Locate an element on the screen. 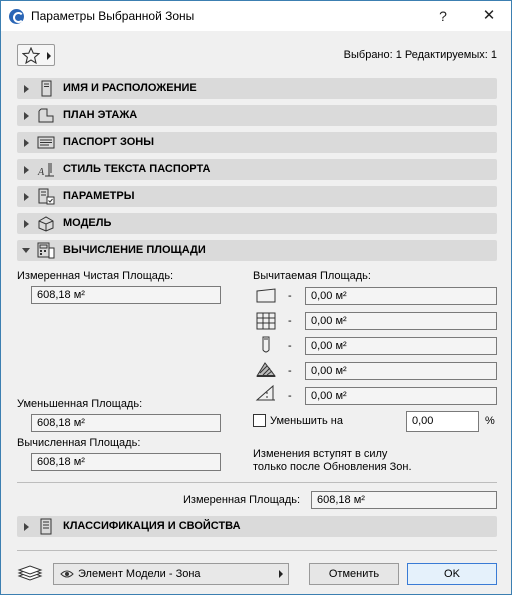 The width and height of the screenshot is (512, 595). section-label: МОДЕЛЬ is located at coordinates (87, 223).